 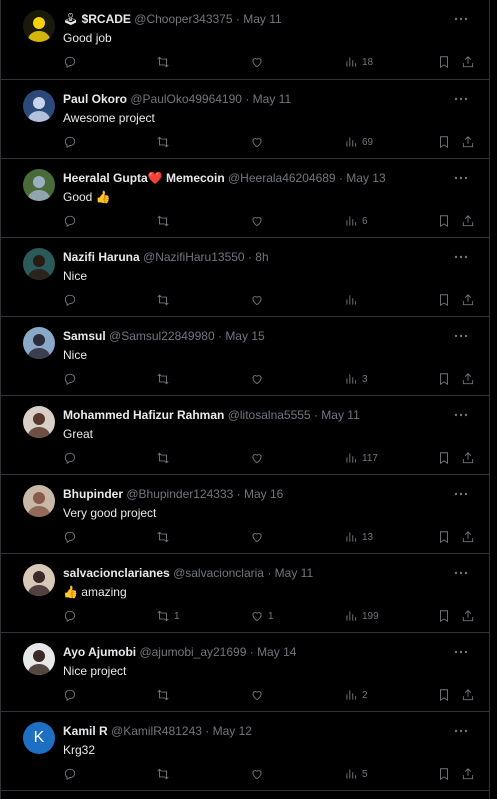 I want to click on user-handle: @Samsul22849980, so click(x=162, y=336).